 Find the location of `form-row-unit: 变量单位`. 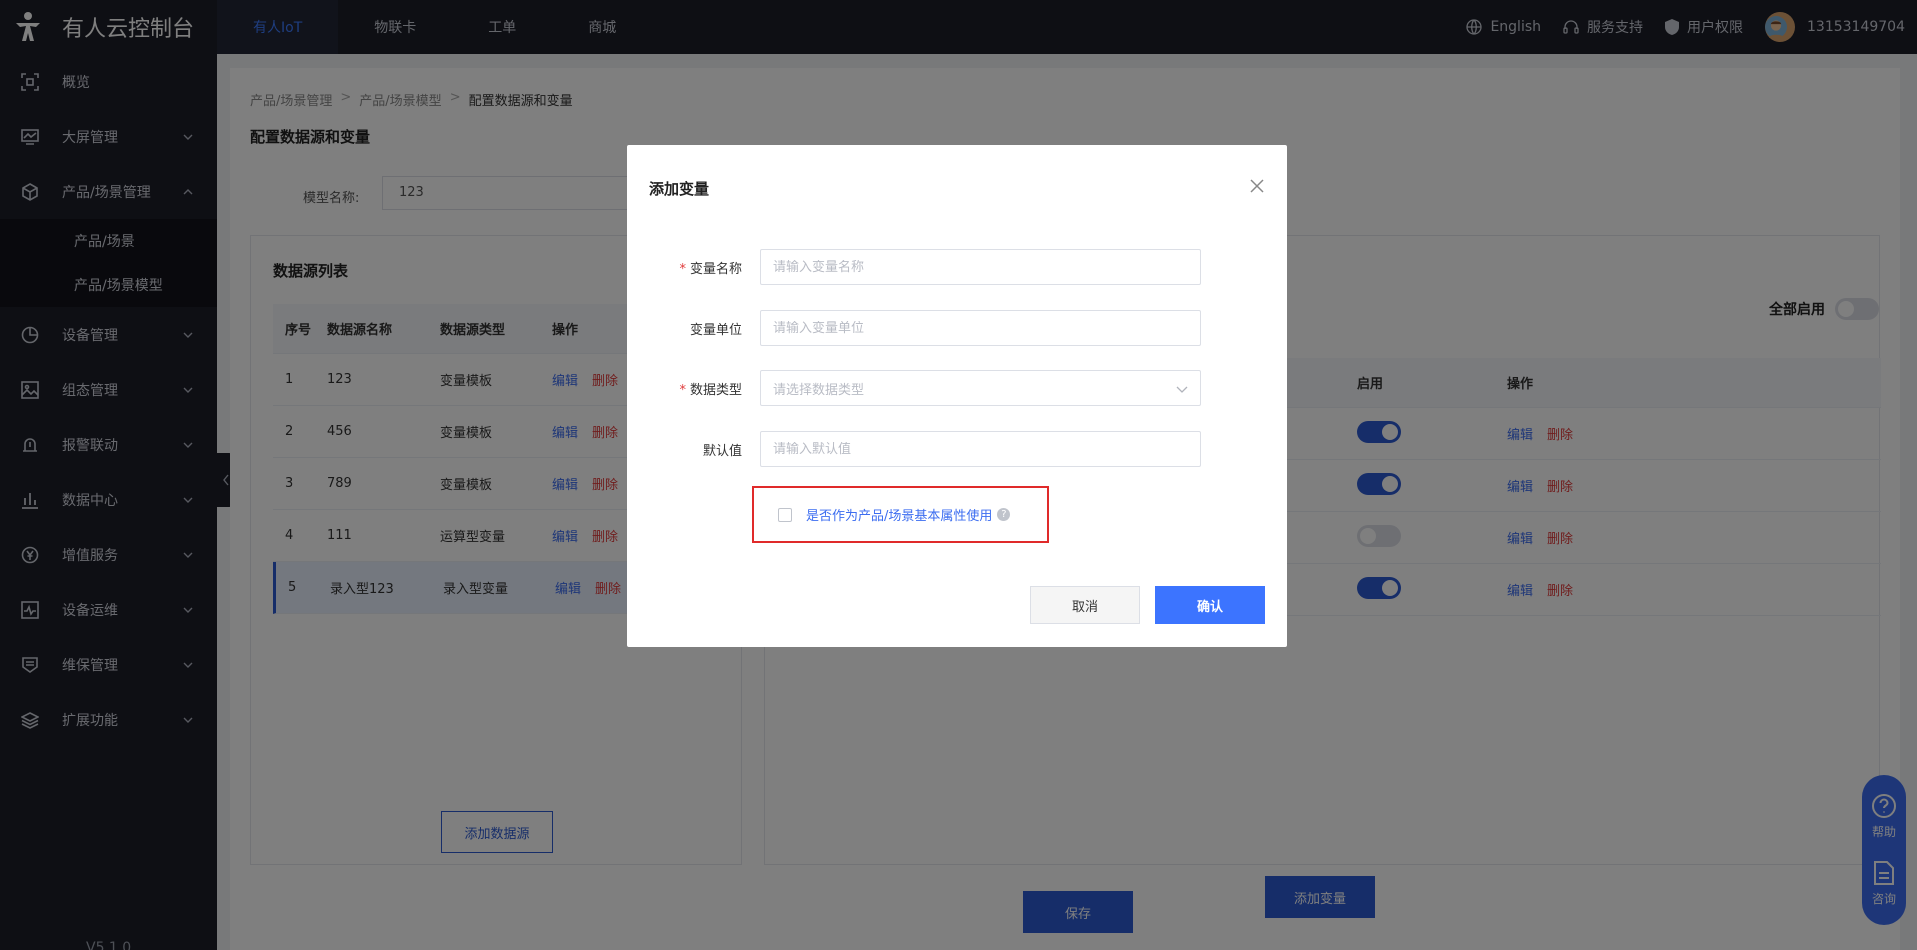

form-row-unit: 变量单位 is located at coordinates (957, 328).